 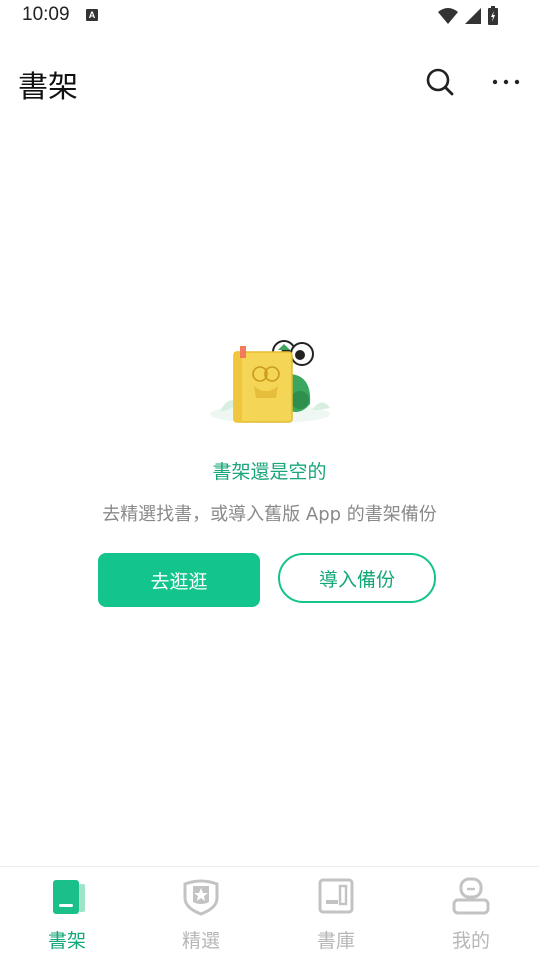 I want to click on bottom-tab-bar: 書架 精選 書庫 我的, so click(x=269, y=913).